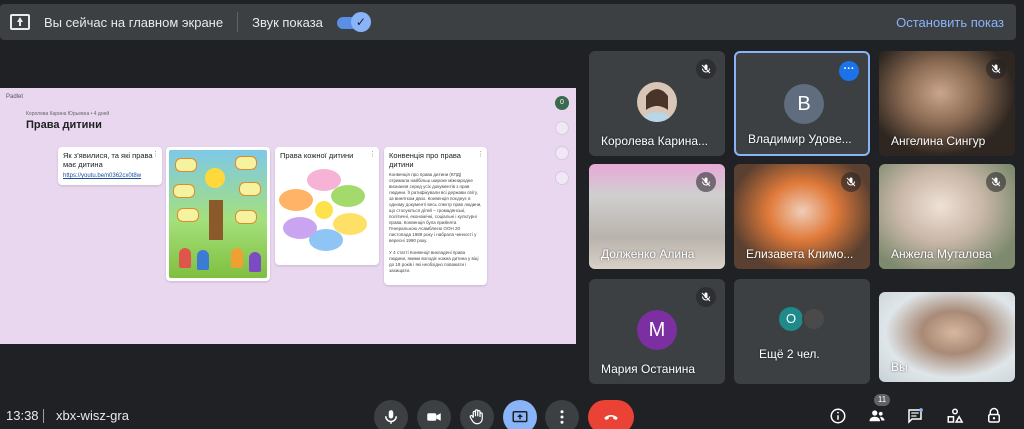 Image resolution: width=1024 pixels, height=429 pixels. I want to click on meeting-code: xbx-wisz-gra, so click(92, 415).